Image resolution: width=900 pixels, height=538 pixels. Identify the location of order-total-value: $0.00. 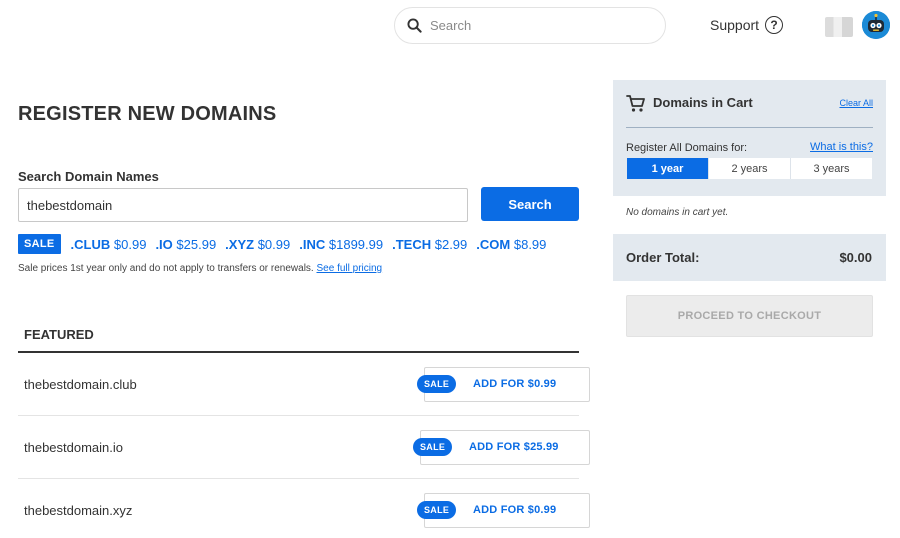
(855, 257).